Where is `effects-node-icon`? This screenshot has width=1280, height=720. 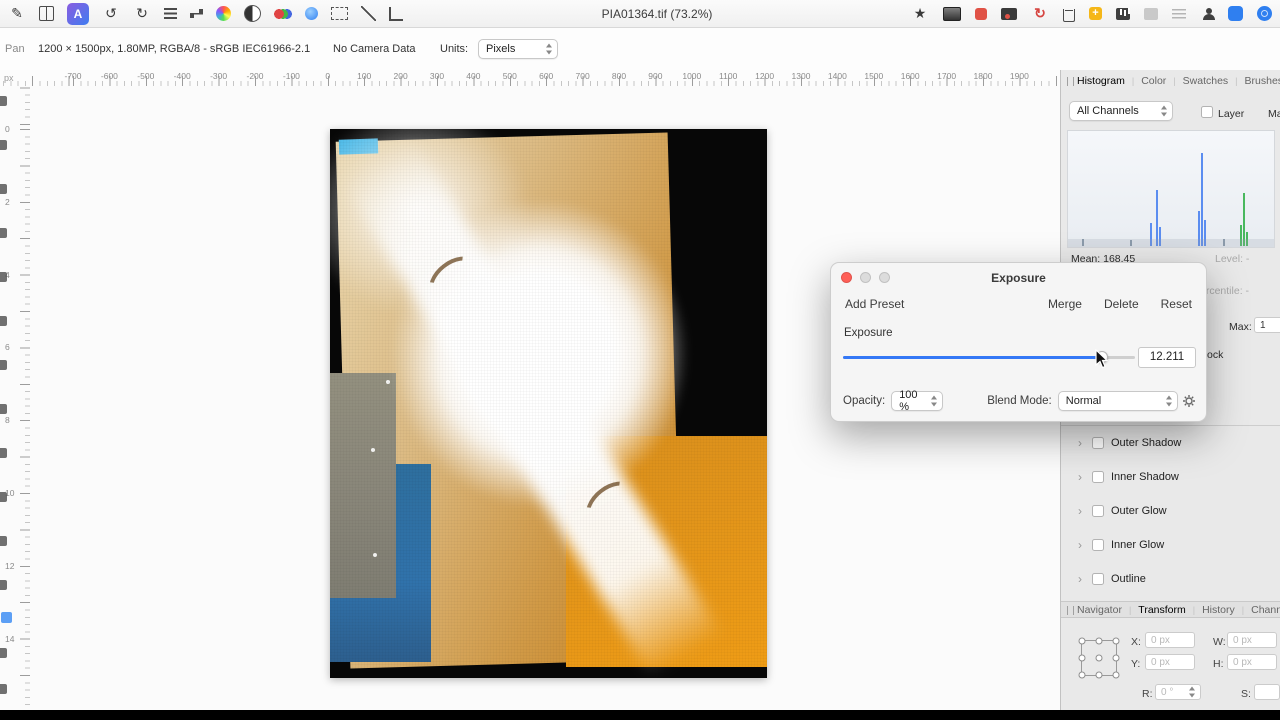 effects-node-icon is located at coordinates (196, 13).